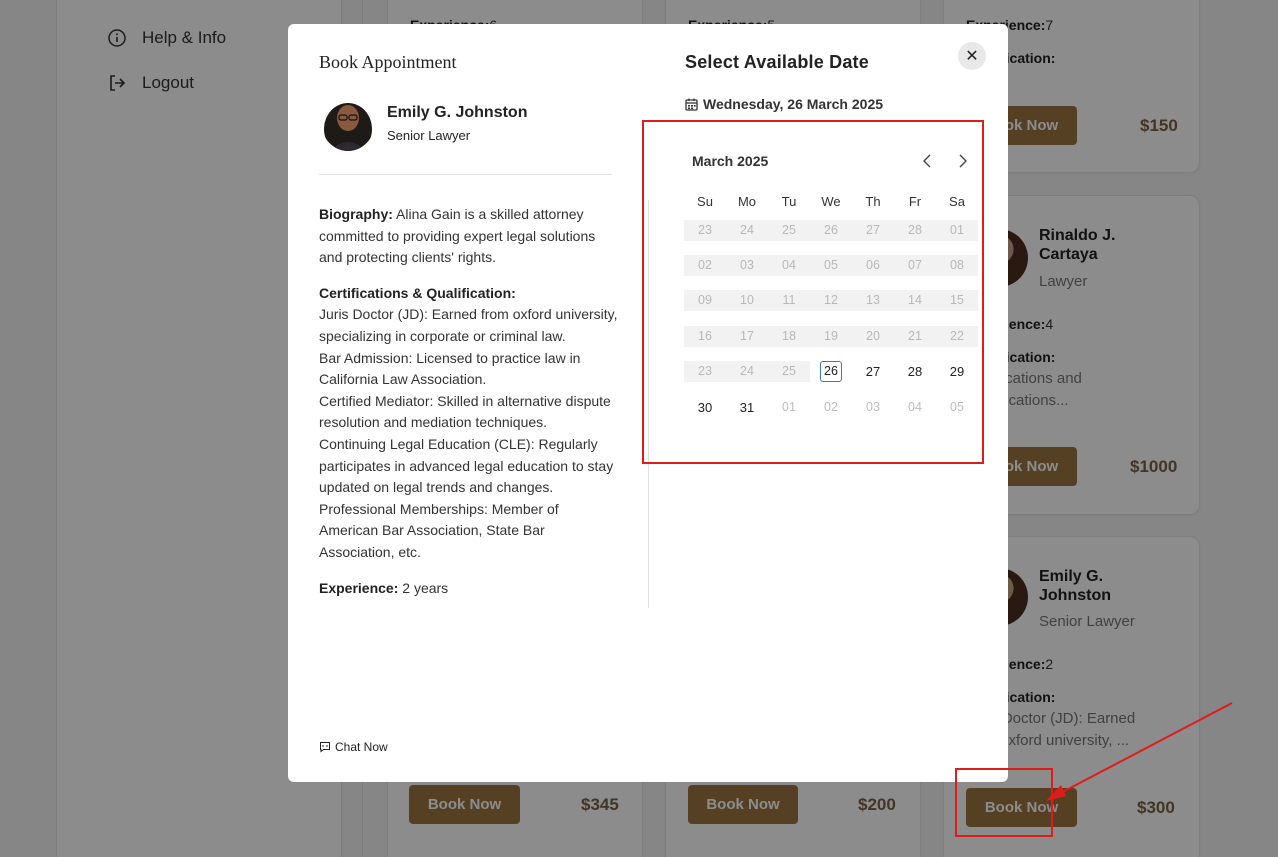 This screenshot has height=857, width=1278. Describe the element at coordinates (388, 62) in the screenshot. I see `modal-title: Book Appointment` at that location.